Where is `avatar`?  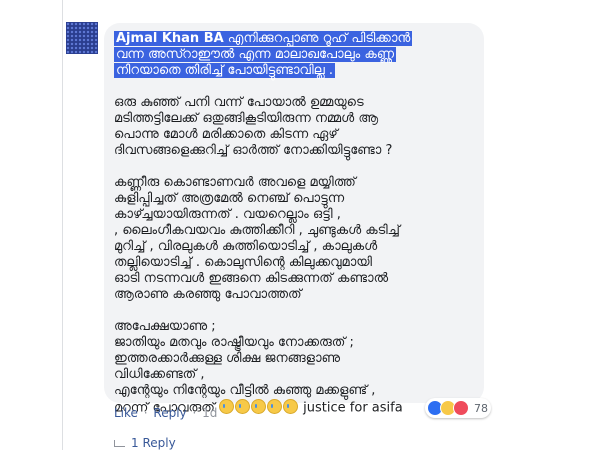 avatar is located at coordinates (82, 38).